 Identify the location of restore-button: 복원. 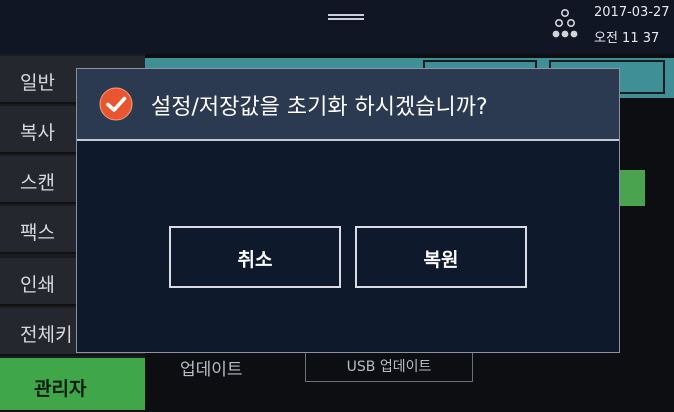
(441, 257).